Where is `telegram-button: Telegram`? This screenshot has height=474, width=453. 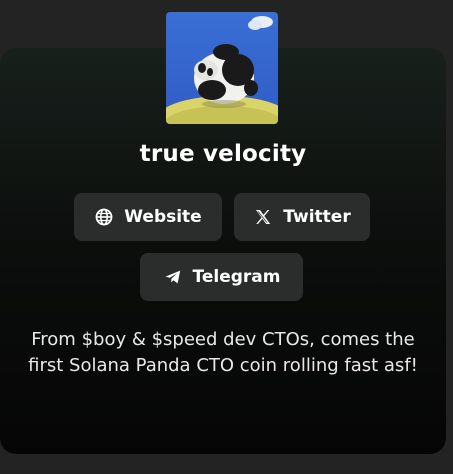 telegram-button: Telegram is located at coordinates (221, 277).